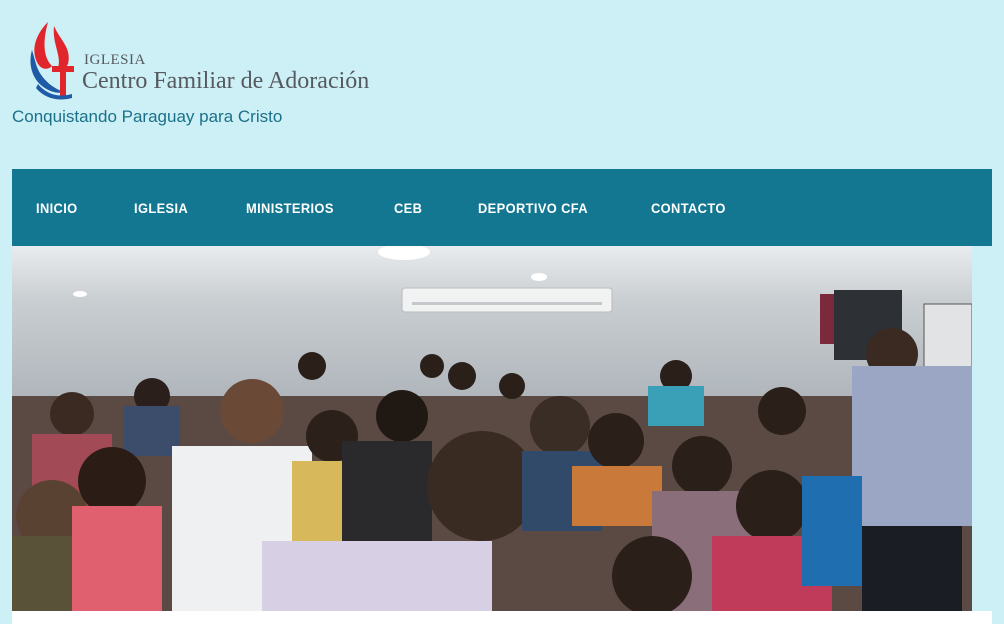  I want to click on content-area, so click(502, 617).